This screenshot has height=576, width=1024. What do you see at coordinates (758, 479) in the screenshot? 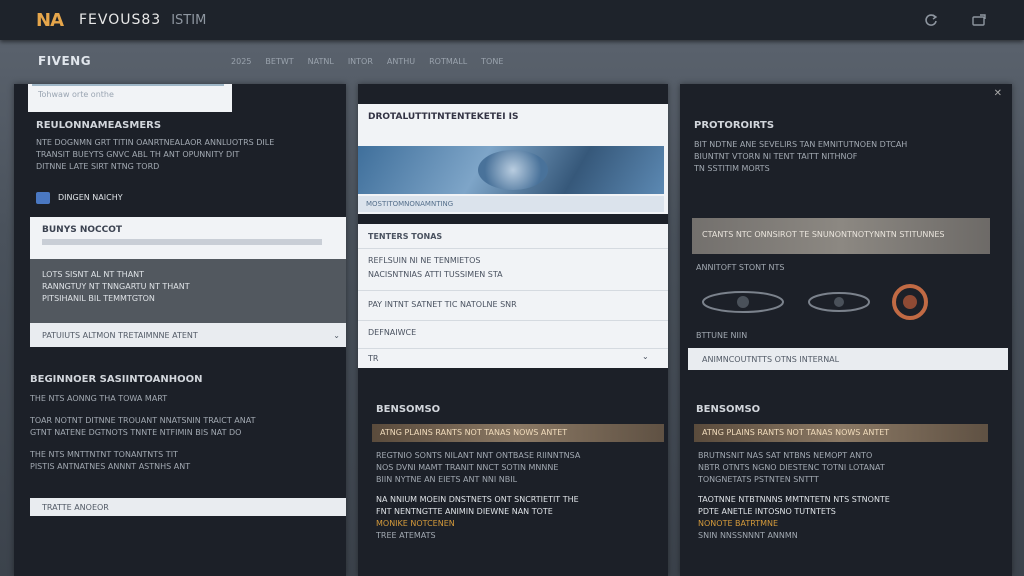
I see `text-line: TONGNETATS PSTNTEN SNTTT` at bounding box center [758, 479].